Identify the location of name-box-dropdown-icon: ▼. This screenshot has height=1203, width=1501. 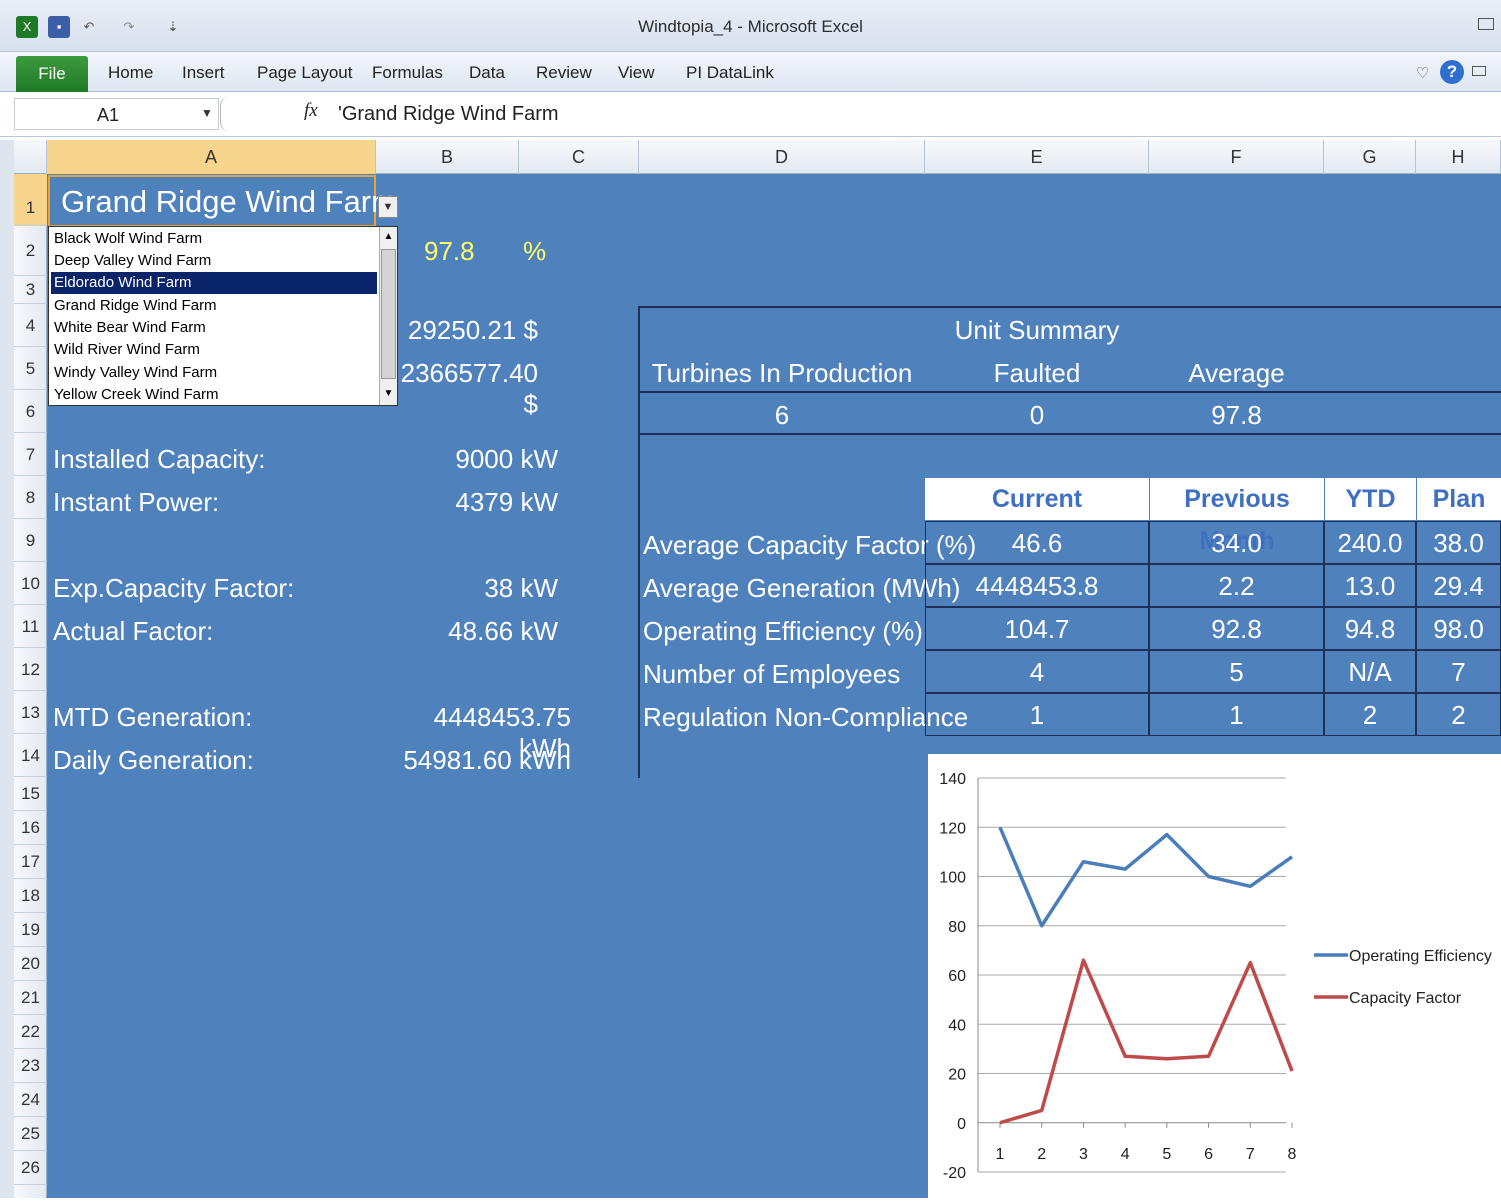
(207, 113).